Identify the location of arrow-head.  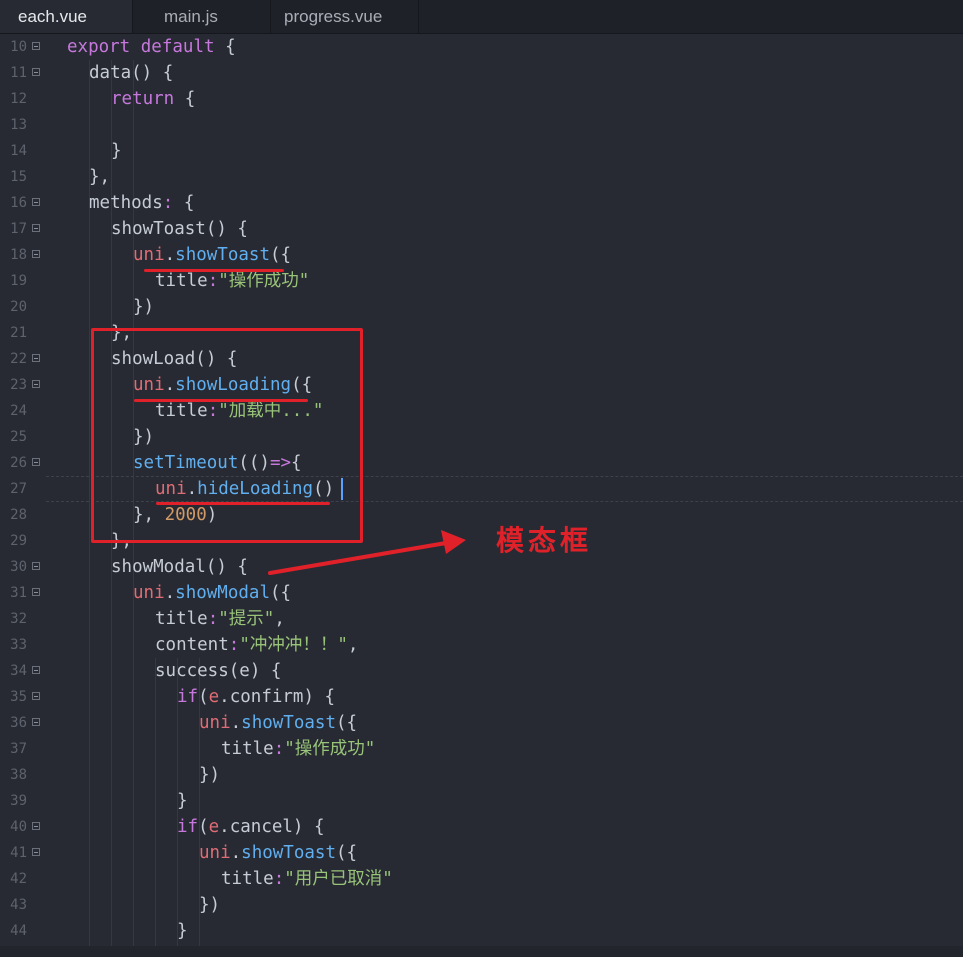
(453, 542).